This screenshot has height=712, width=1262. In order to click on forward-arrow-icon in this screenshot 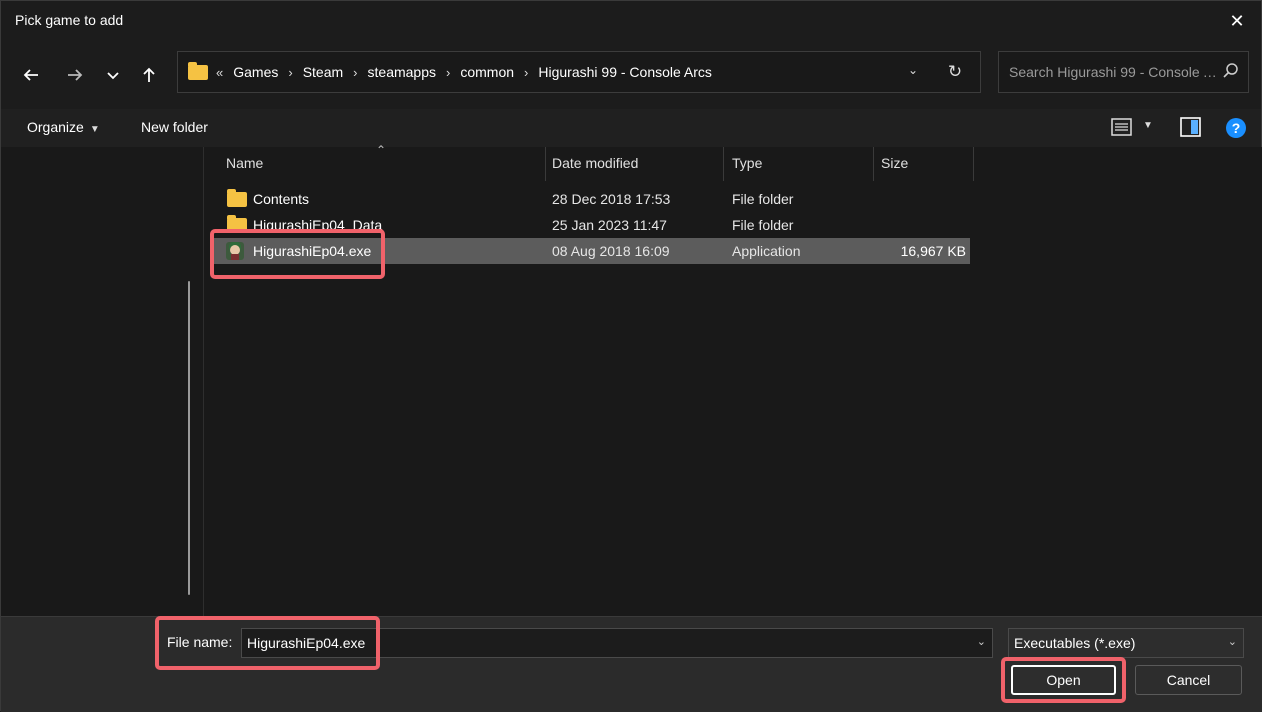, I will do `click(75, 75)`.